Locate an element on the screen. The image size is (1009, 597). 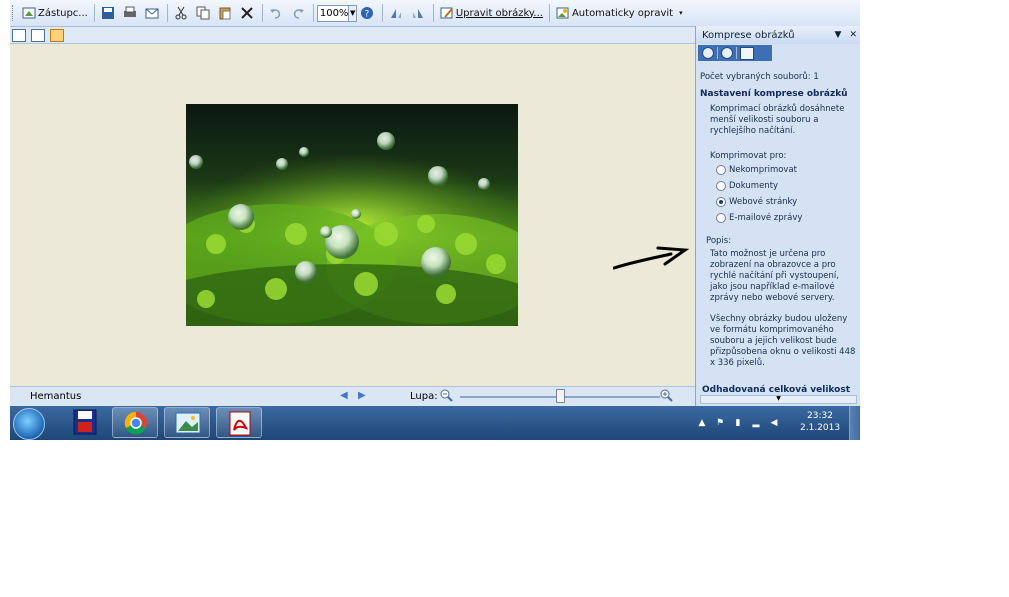
clock-time: 23:32 is located at coordinates (820, 416).